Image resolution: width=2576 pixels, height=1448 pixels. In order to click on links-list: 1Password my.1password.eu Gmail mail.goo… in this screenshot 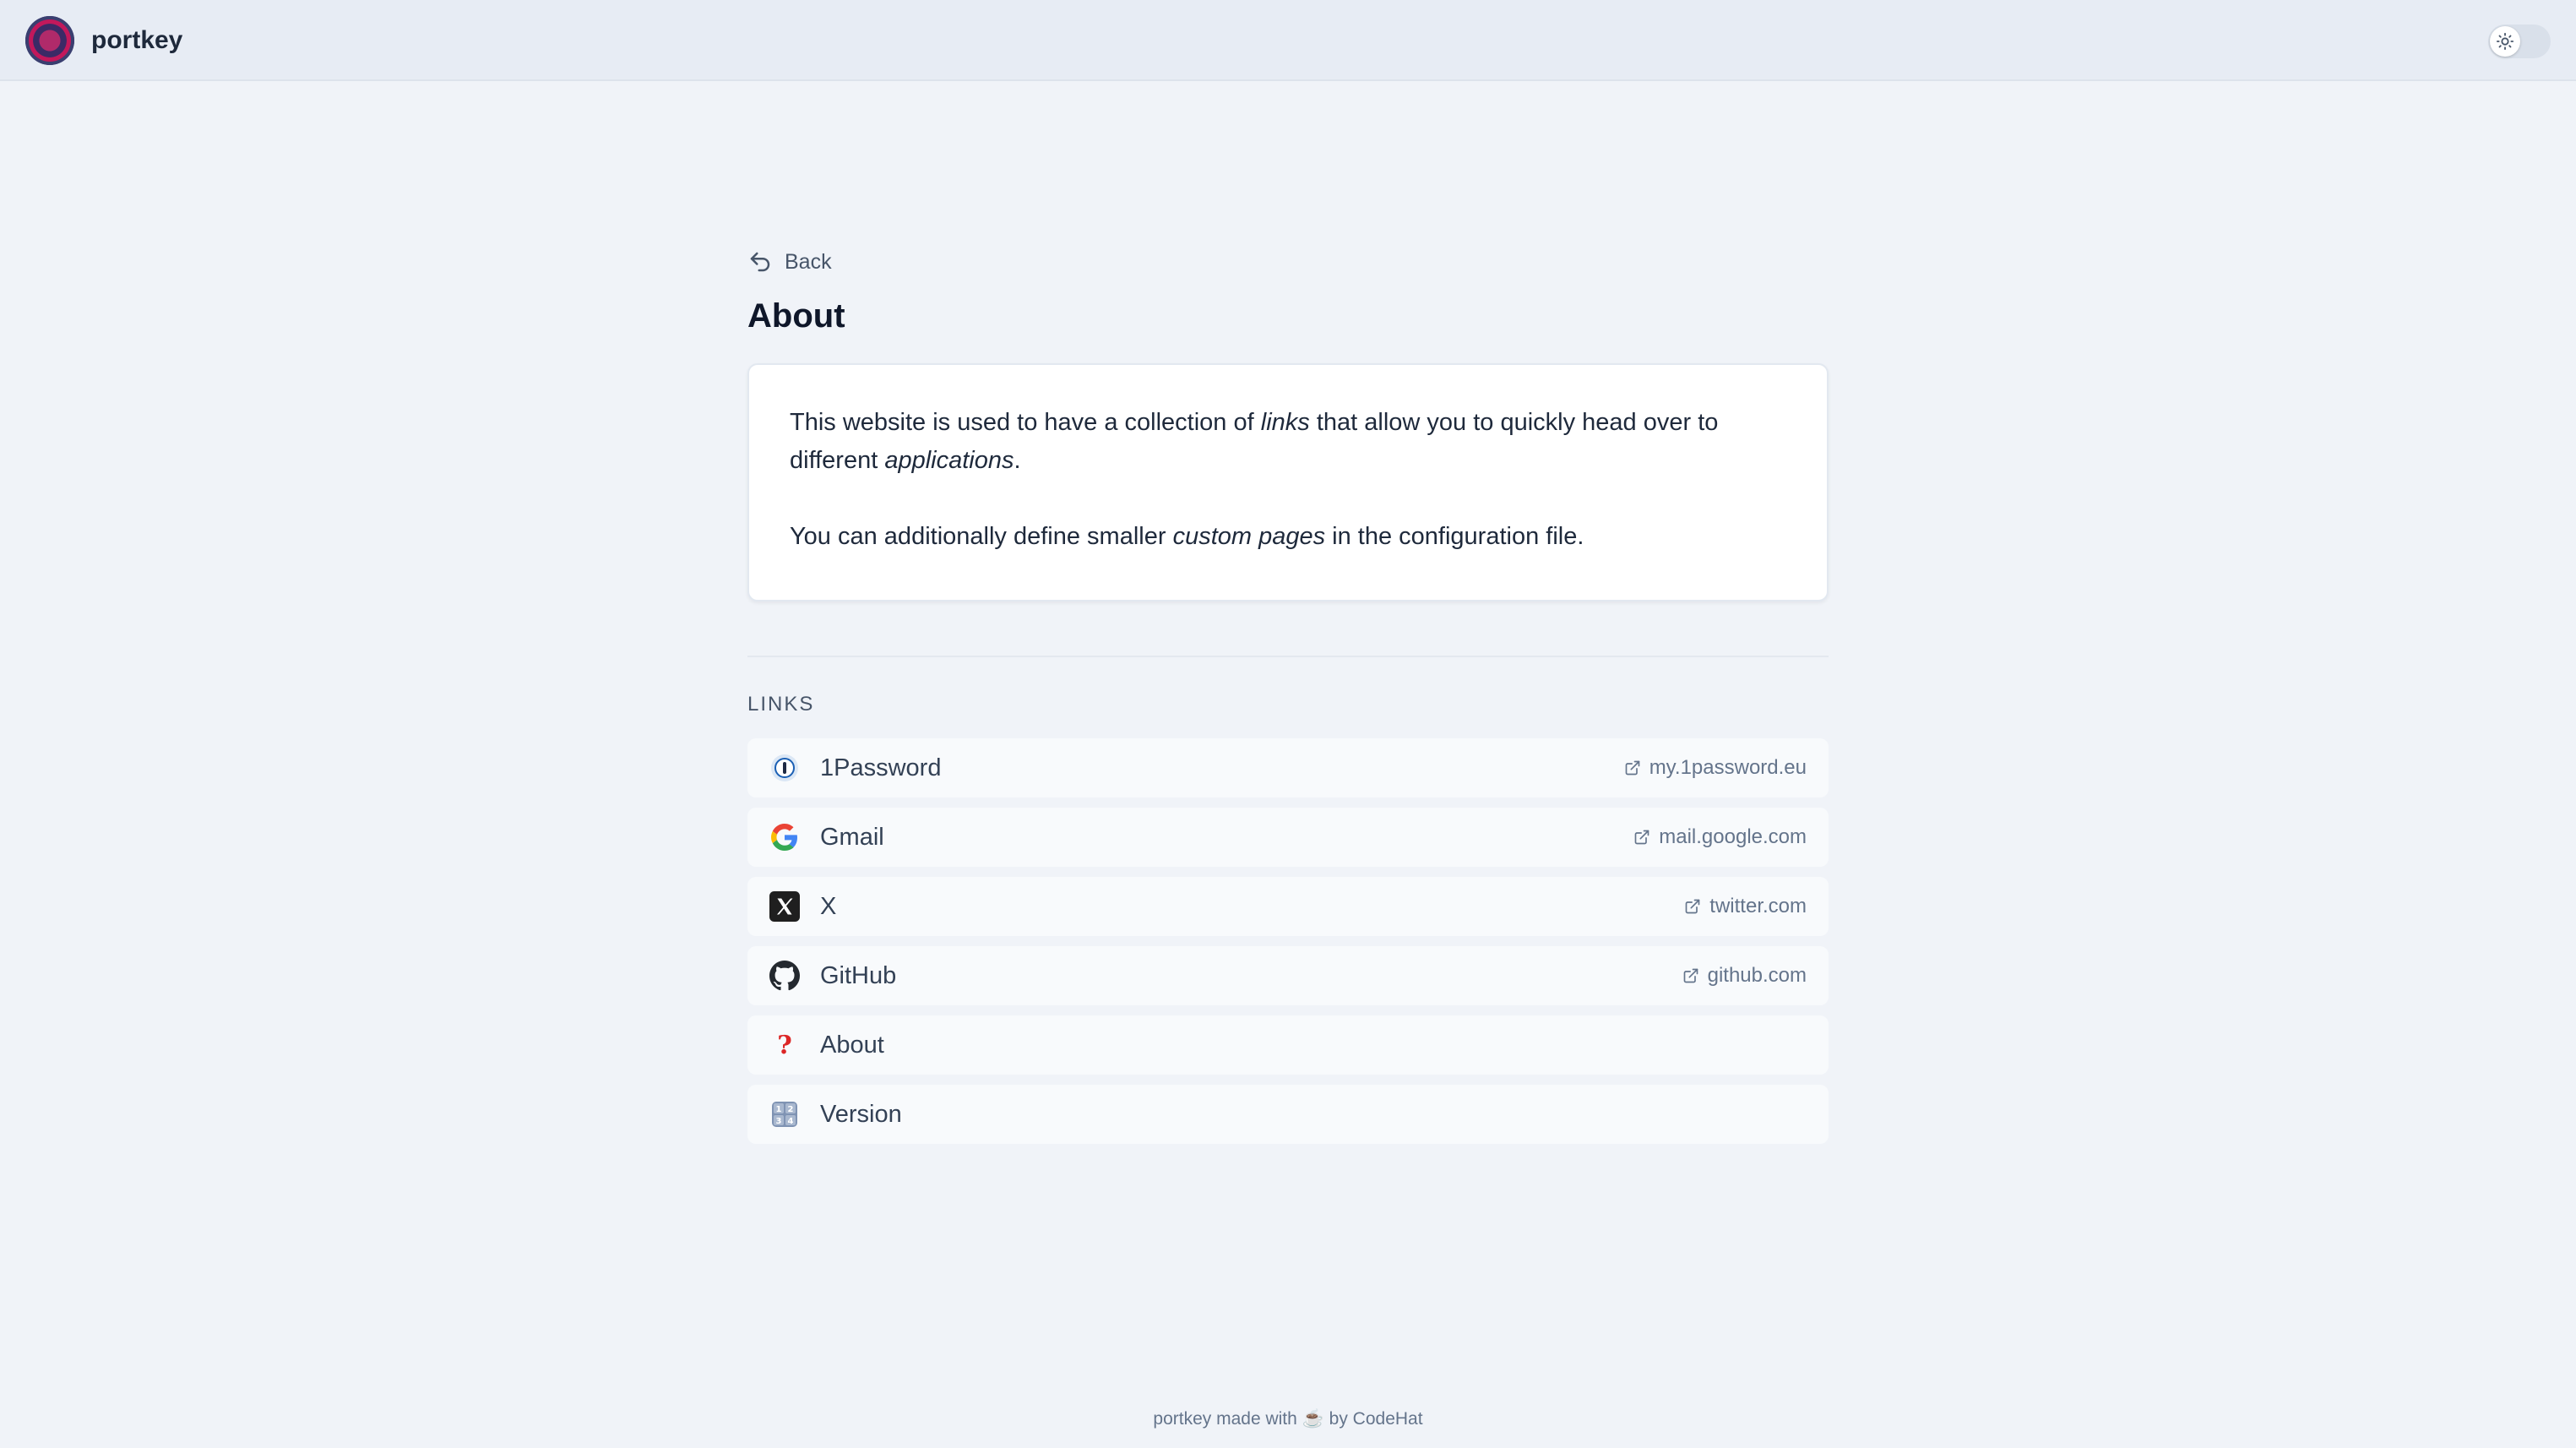, I will do `click(1288, 941)`.